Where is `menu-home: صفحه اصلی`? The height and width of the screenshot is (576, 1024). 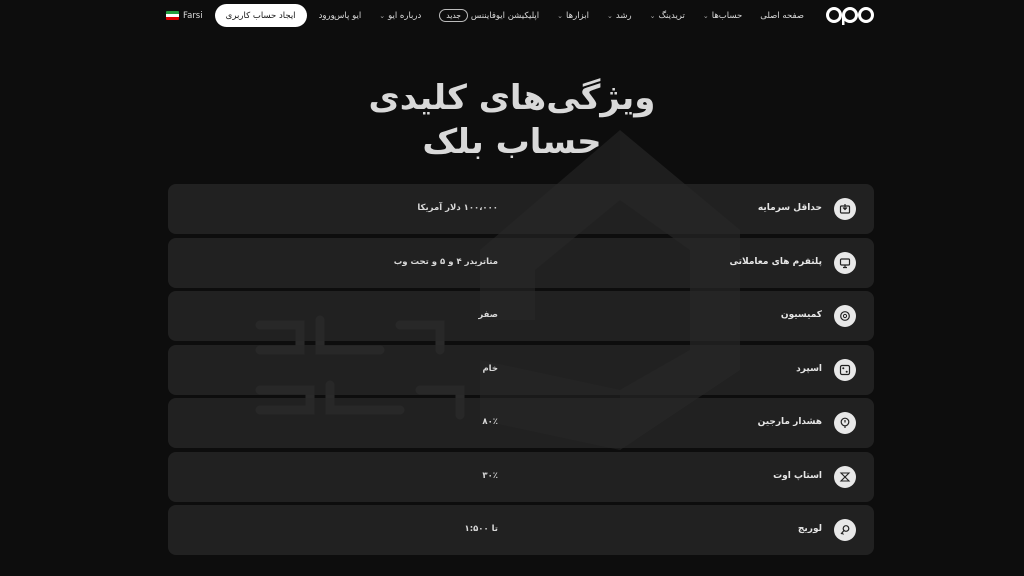 menu-home: صفحه اصلی is located at coordinates (782, 16).